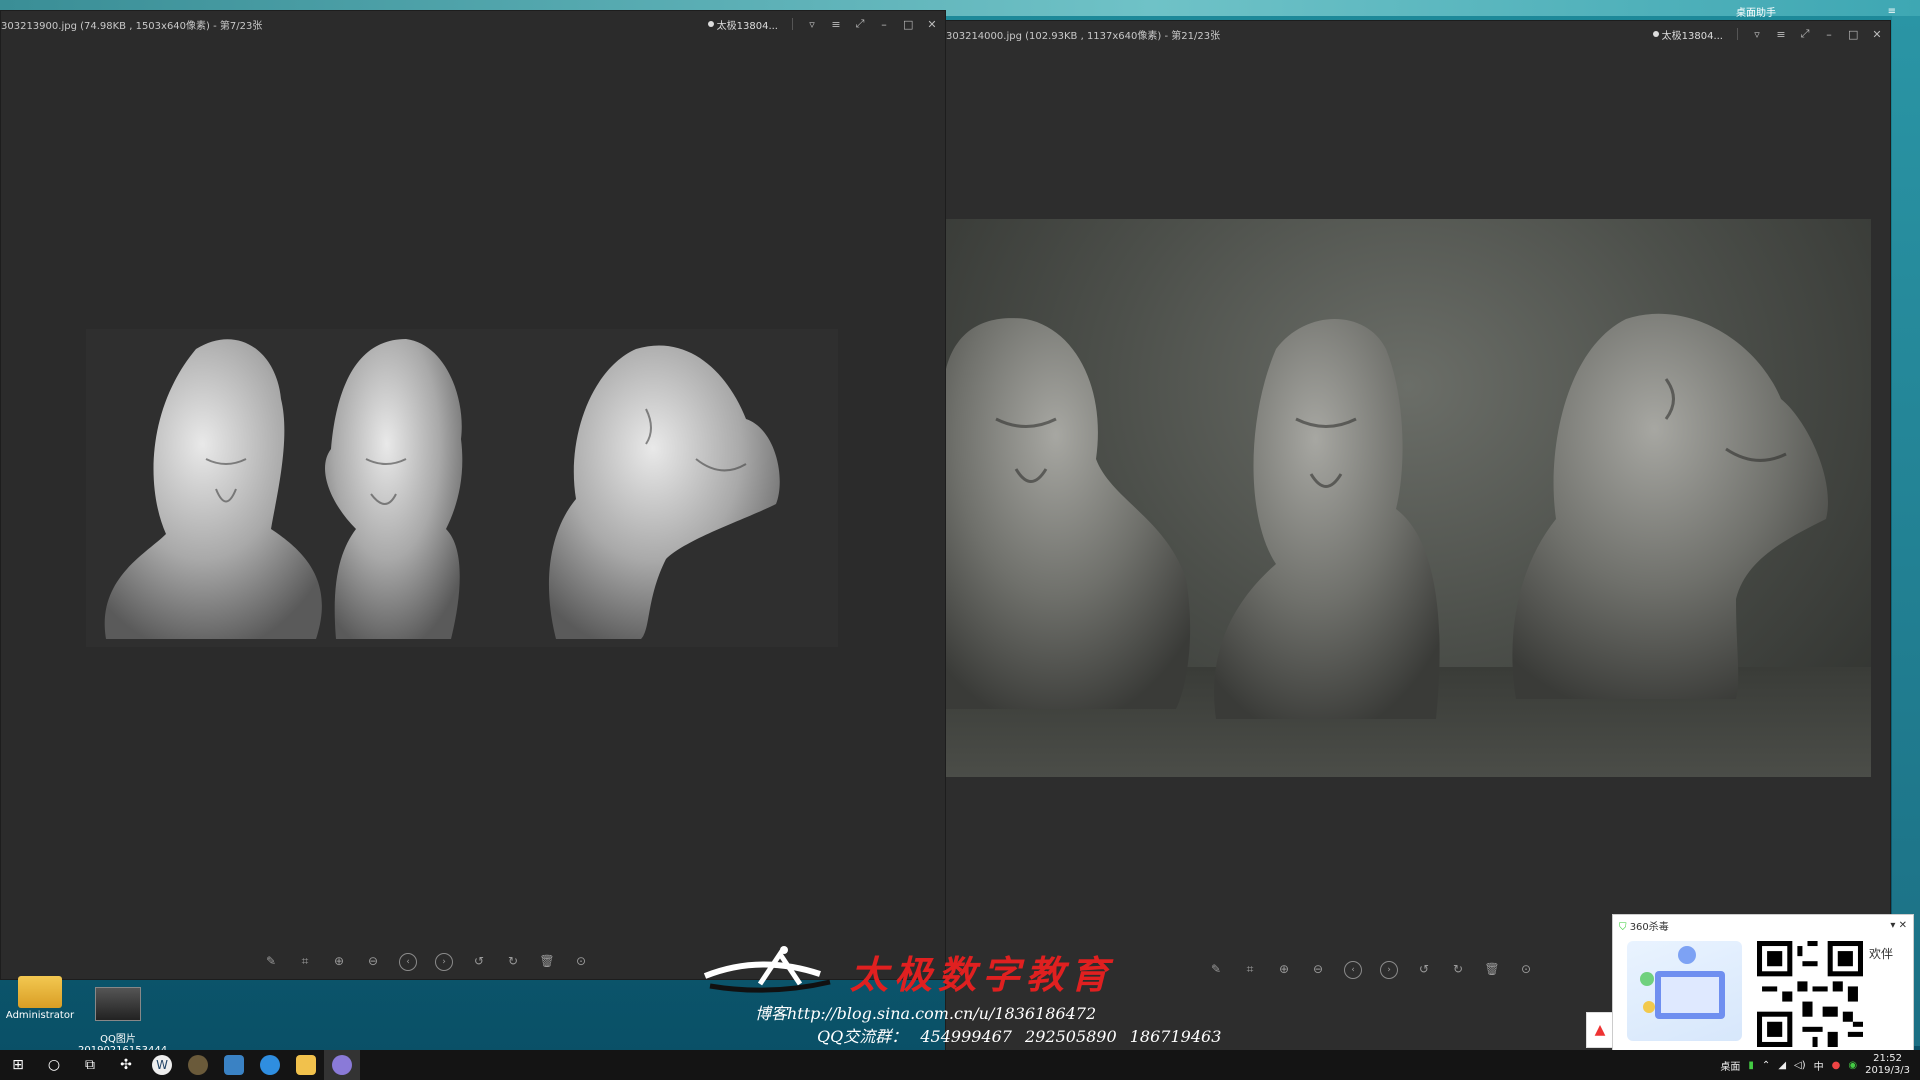 The height and width of the screenshot is (1080, 1920). What do you see at coordinates (862, 1036) in the screenshot?
I see `qq-label: QQ交流群：` at bounding box center [862, 1036].